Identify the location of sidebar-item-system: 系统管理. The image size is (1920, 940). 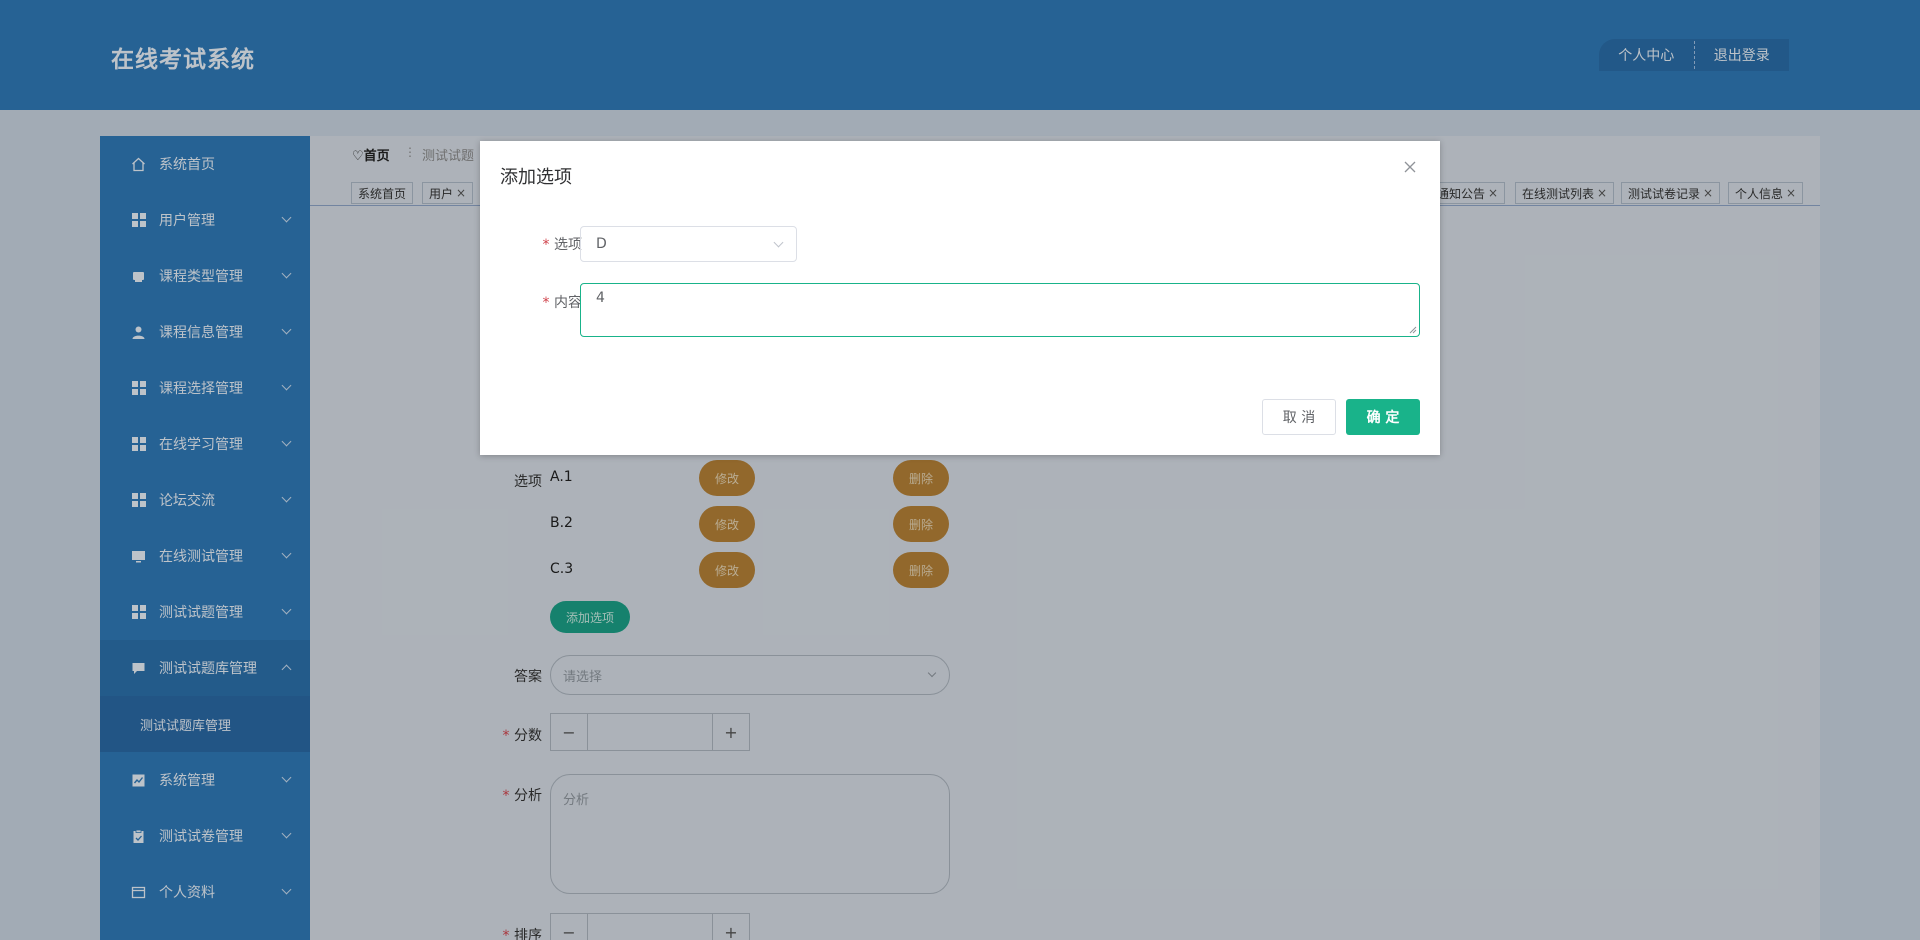
(205, 780).